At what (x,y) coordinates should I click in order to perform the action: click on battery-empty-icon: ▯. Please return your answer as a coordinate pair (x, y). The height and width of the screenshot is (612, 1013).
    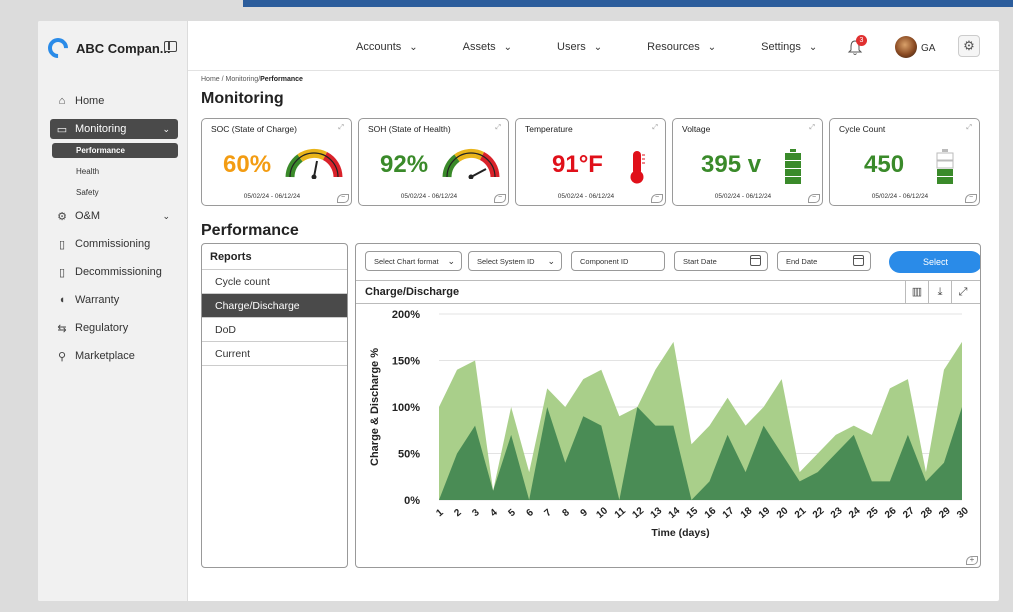
    Looking at the image, I should click on (62, 272).